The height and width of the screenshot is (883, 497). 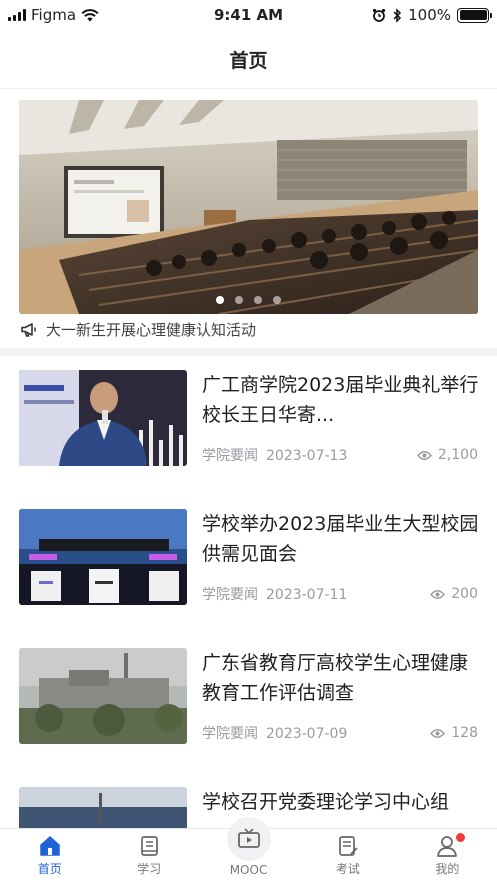 I want to click on carousel-dots, so click(x=248, y=300).